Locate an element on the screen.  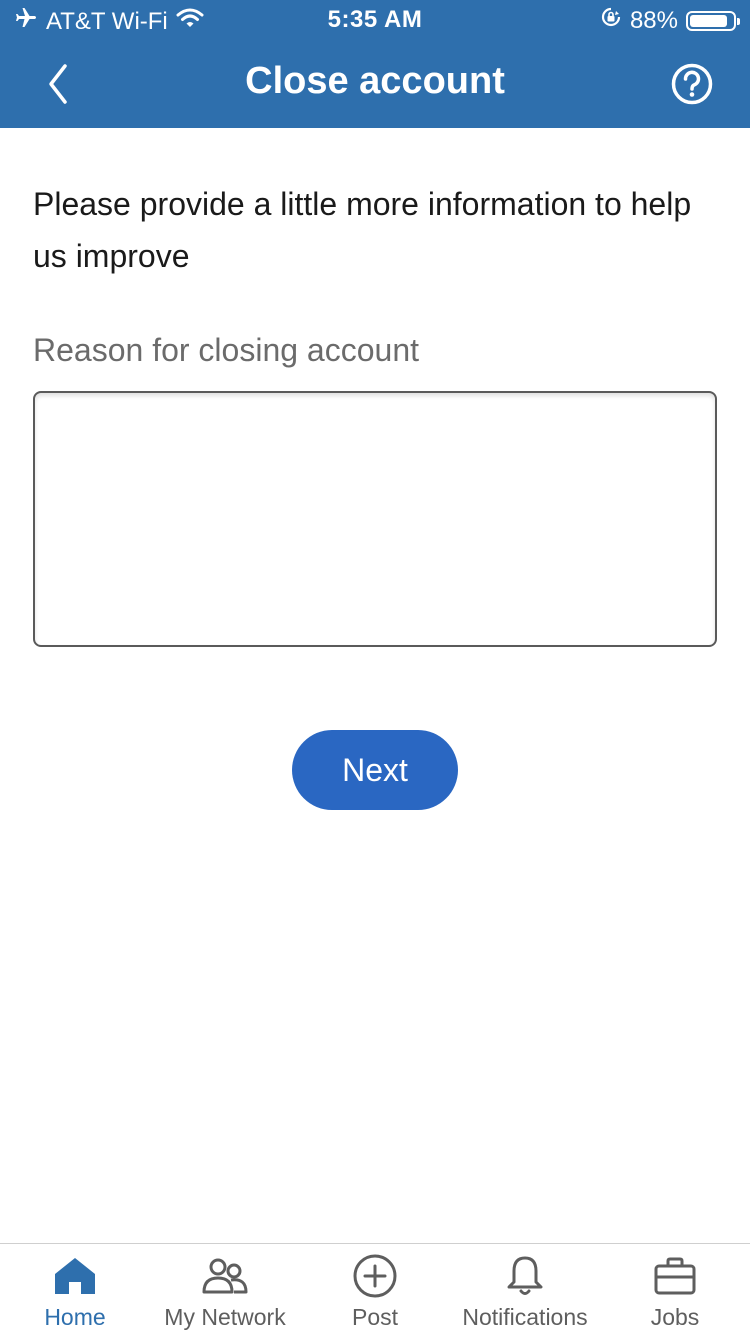
chevron-left-icon is located at coordinates (58, 84).